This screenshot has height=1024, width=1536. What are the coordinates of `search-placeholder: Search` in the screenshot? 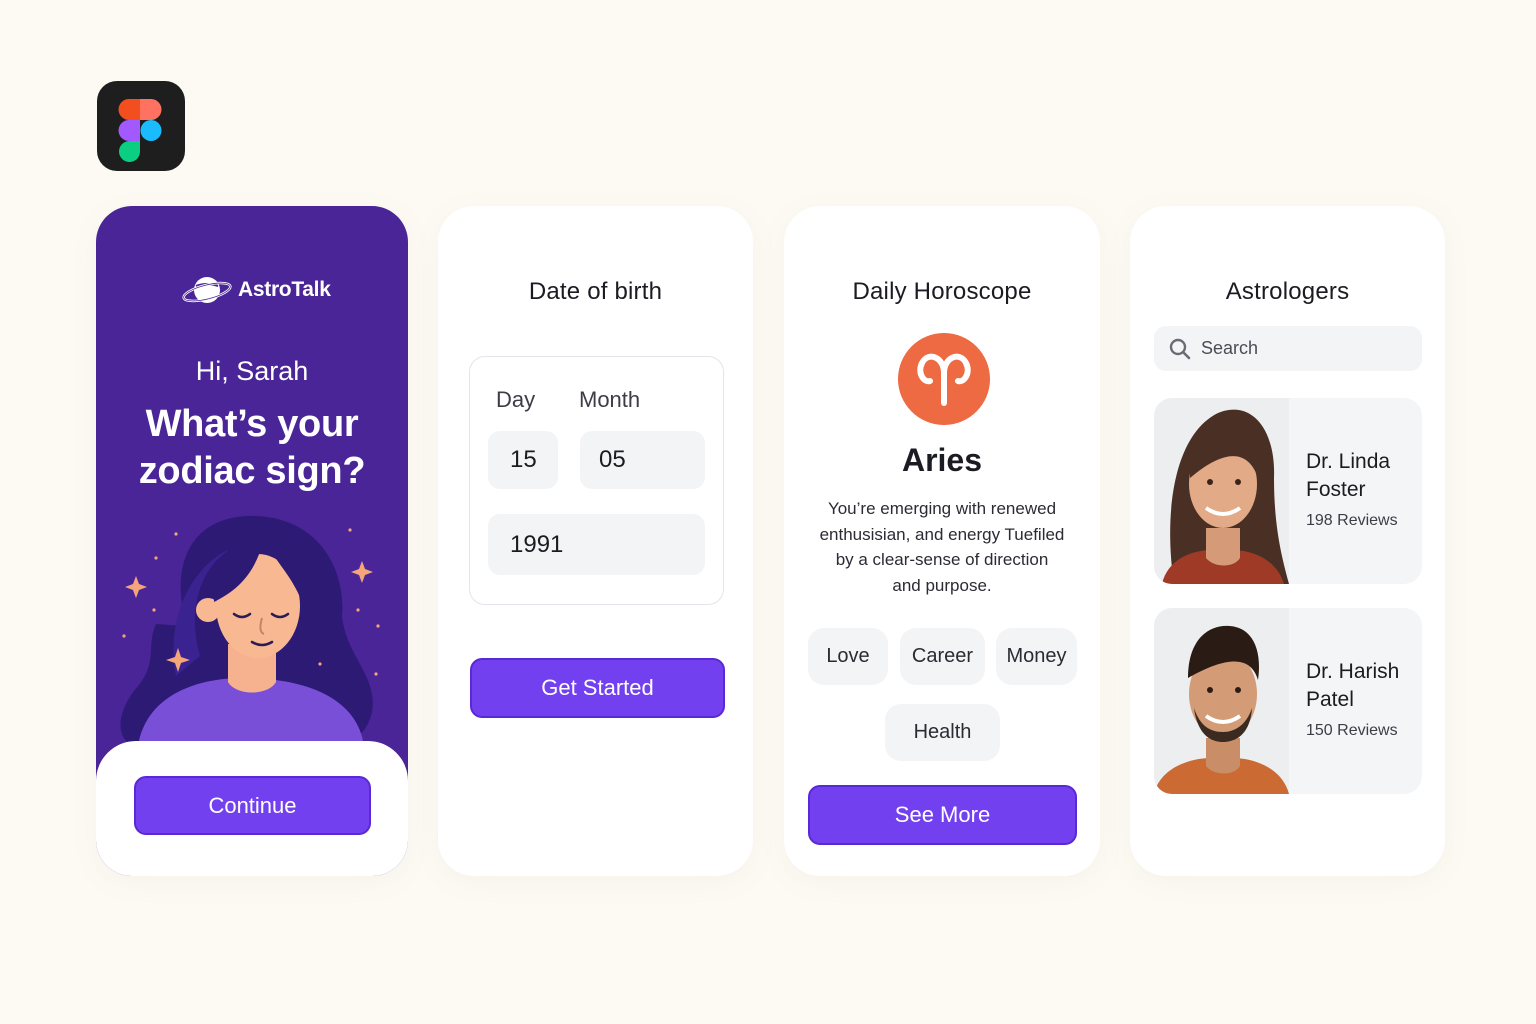 It's located at (1230, 348).